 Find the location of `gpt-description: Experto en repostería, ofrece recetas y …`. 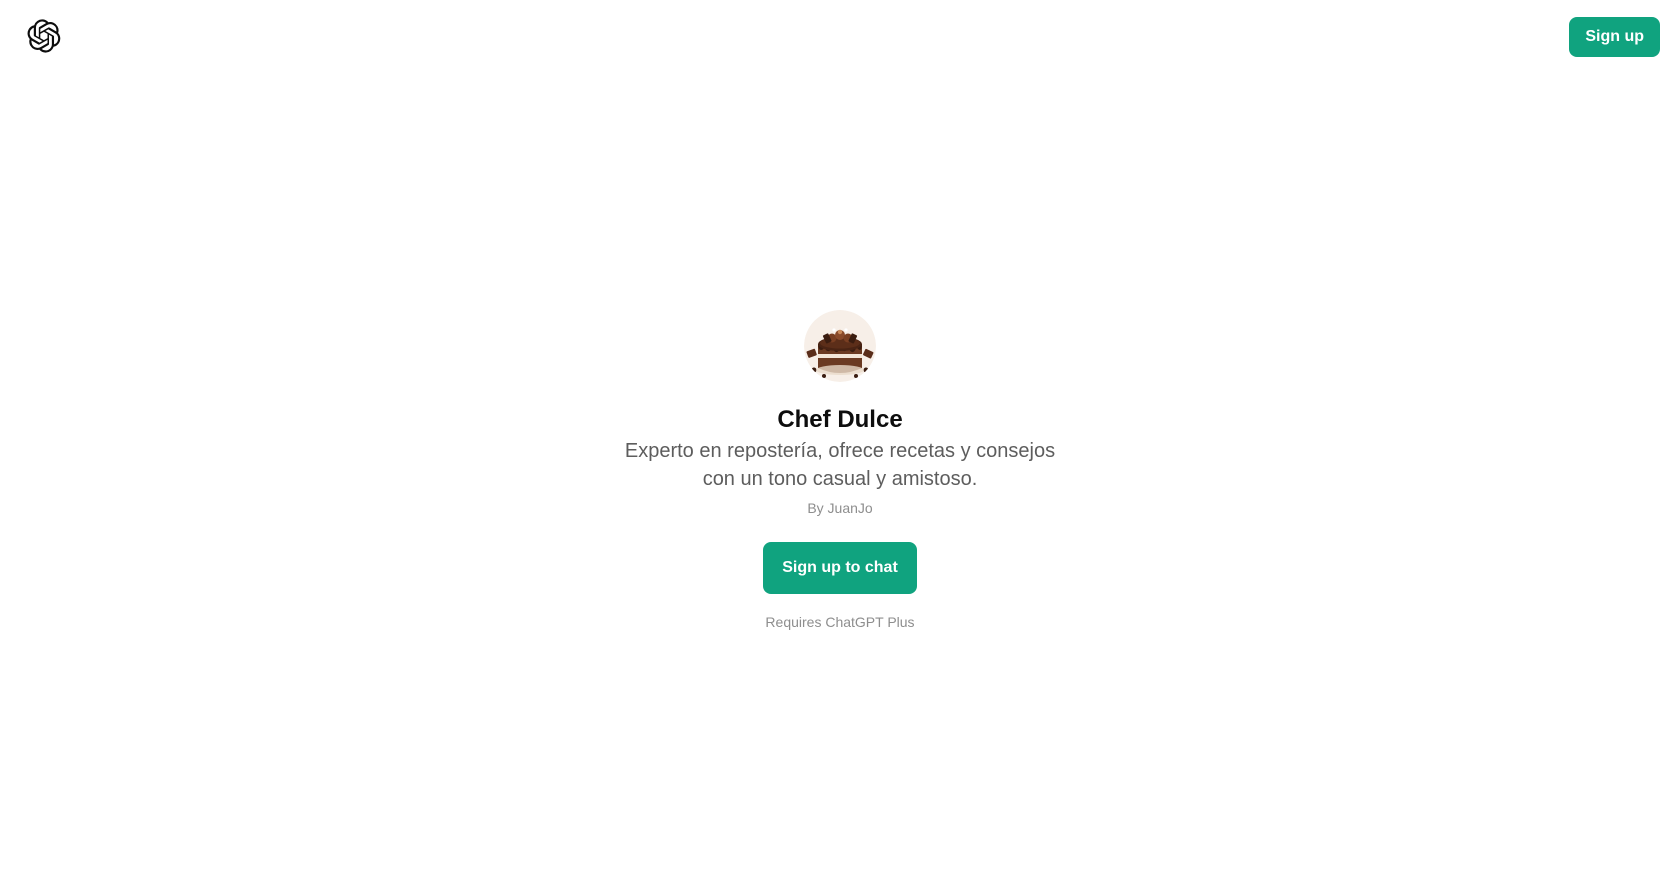

gpt-description: Experto en repostería, ofrece recetas y … is located at coordinates (840, 465).